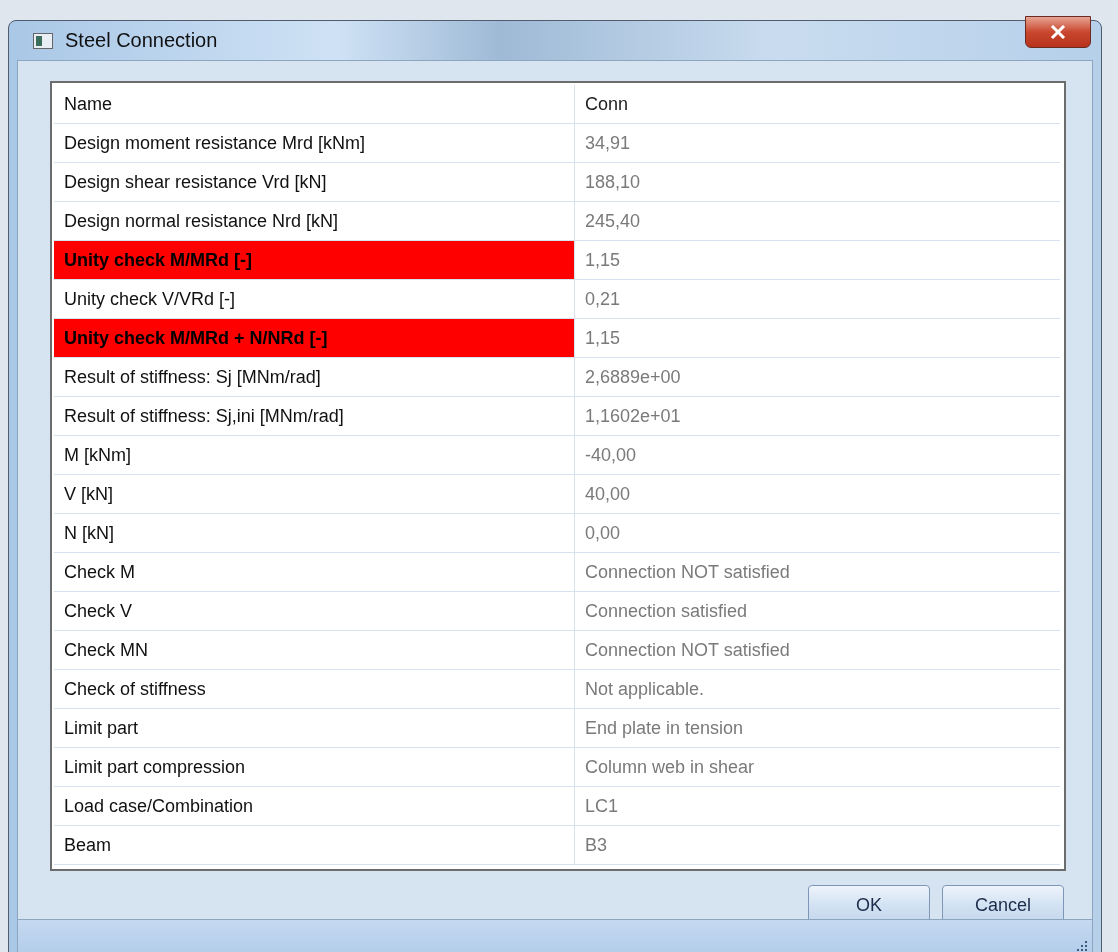  What do you see at coordinates (88, 494) in the screenshot?
I see `property-name: V [kN]` at bounding box center [88, 494].